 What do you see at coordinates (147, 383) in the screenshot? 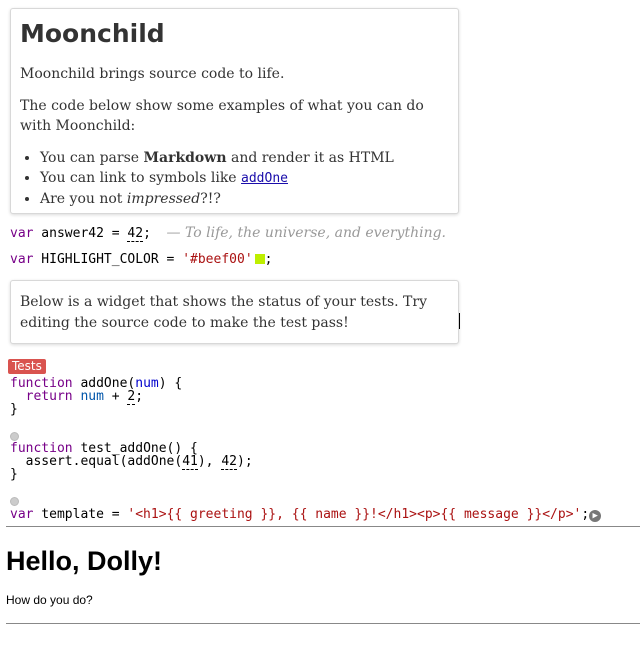
I see `parameter: num` at bounding box center [147, 383].